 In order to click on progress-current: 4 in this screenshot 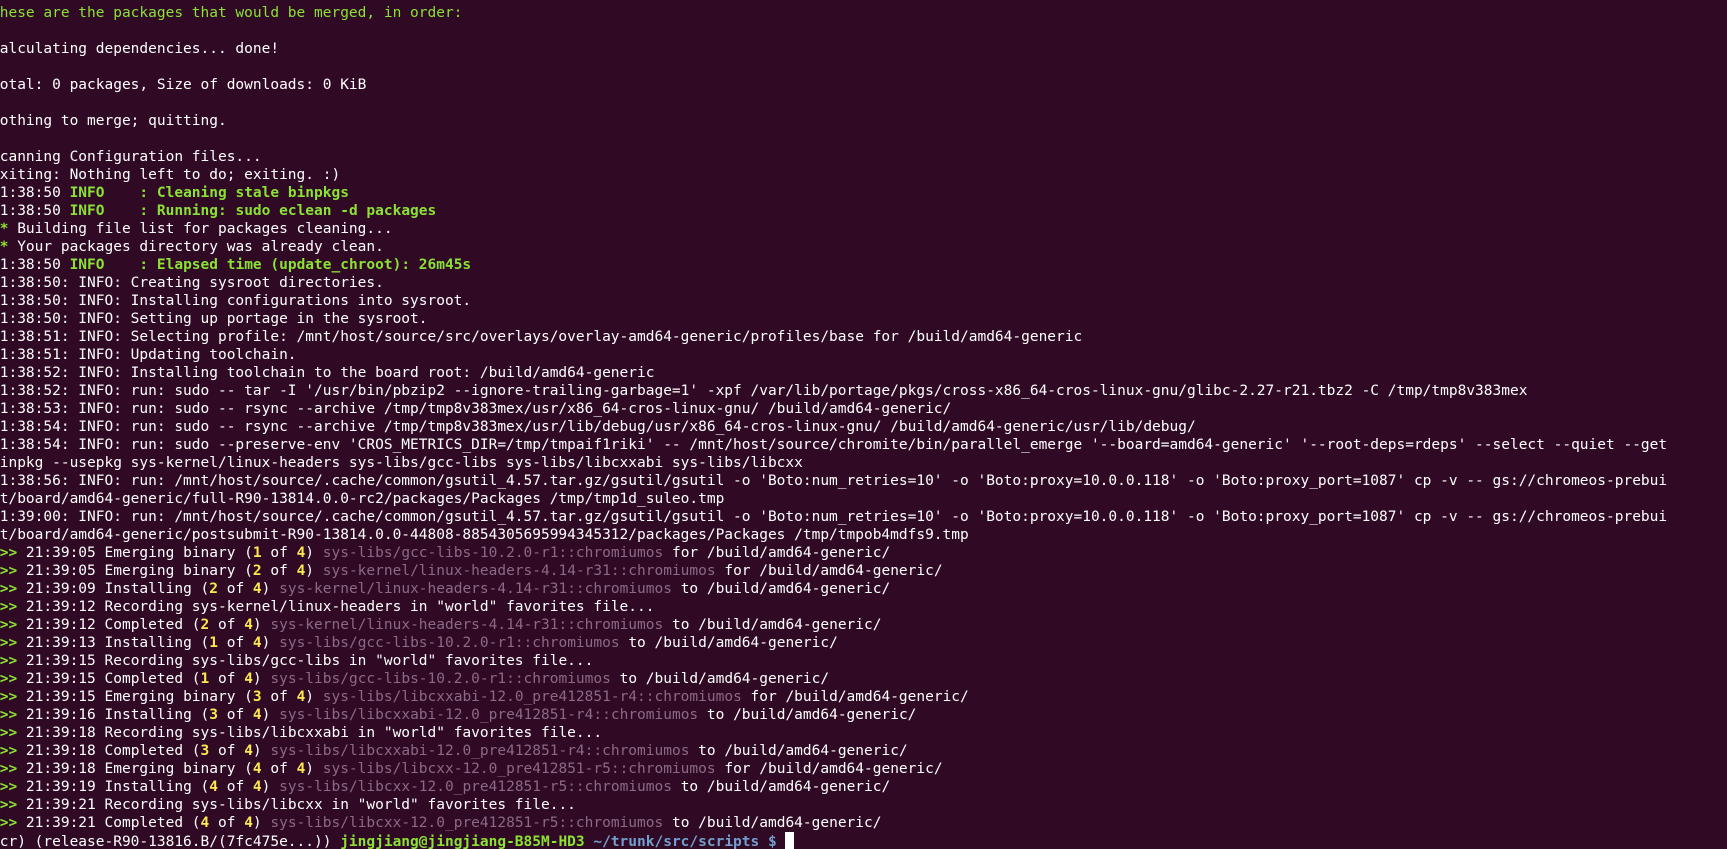, I will do `click(257, 769)`.